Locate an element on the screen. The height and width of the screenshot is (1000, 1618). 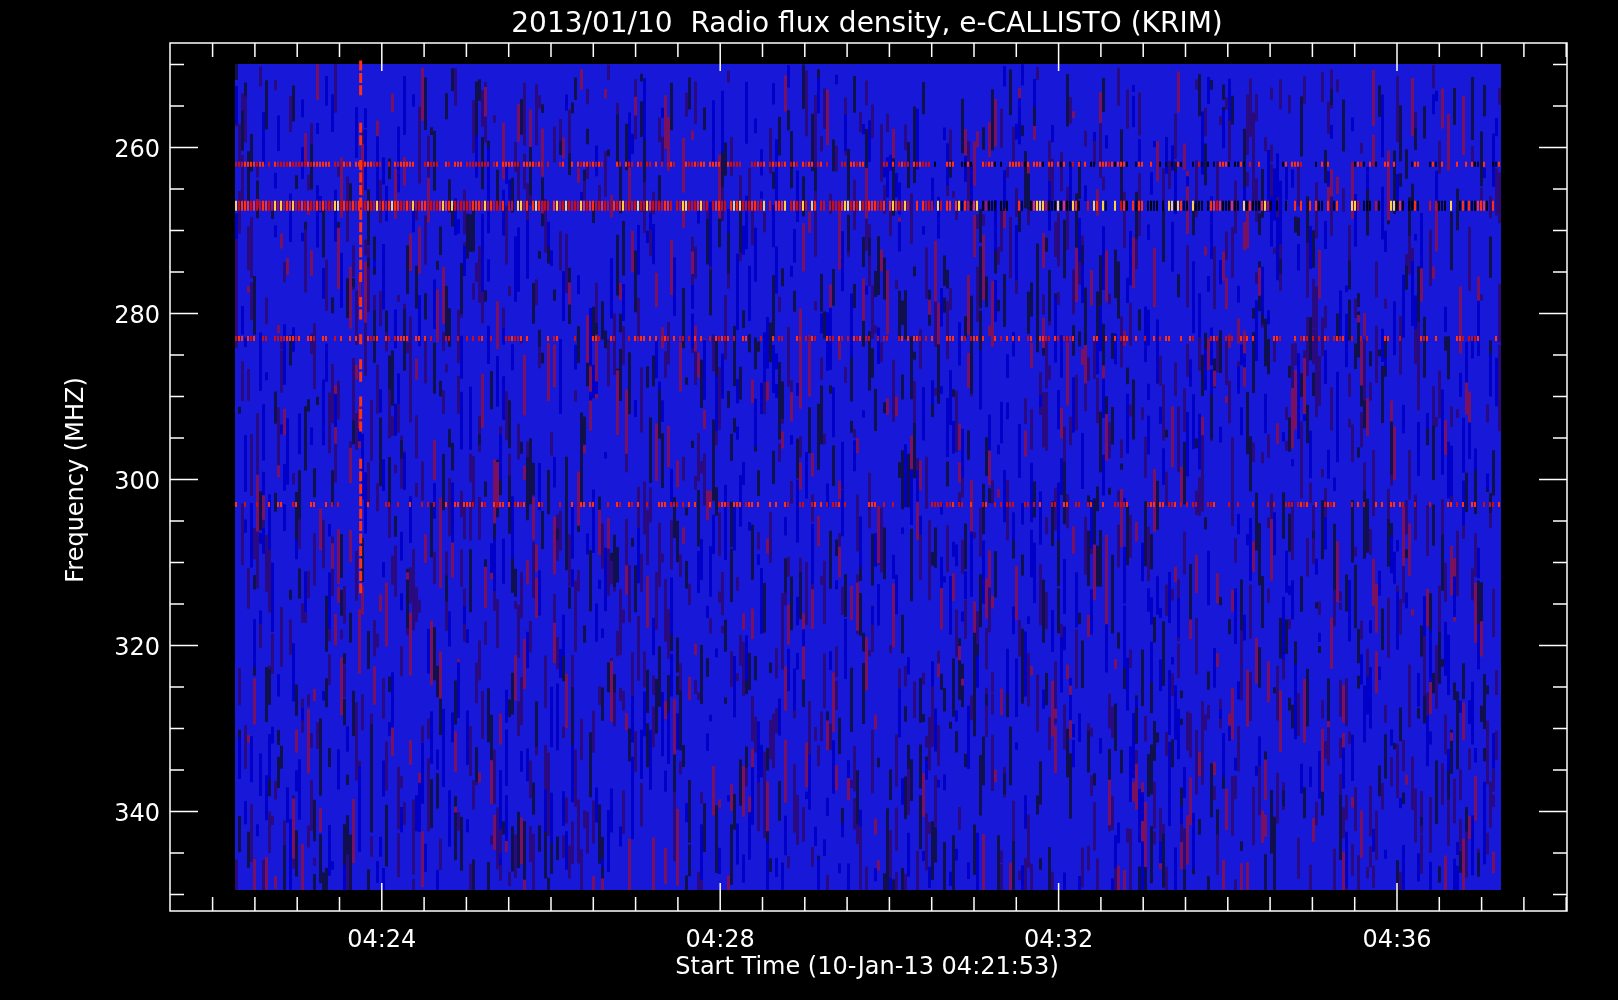
y-tick-label: 340 is located at coordinates (137, 812).